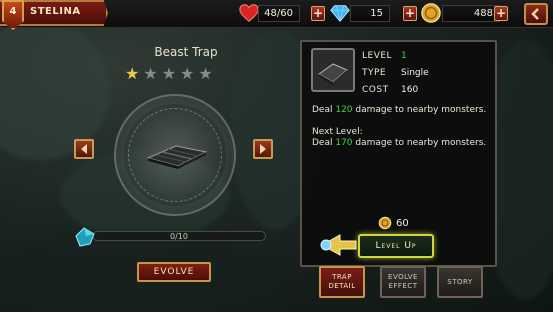 The height and width of the screenshot is (312, 553). I want to click on tutorial-pointer-arrow-icon, so click(338, 245).